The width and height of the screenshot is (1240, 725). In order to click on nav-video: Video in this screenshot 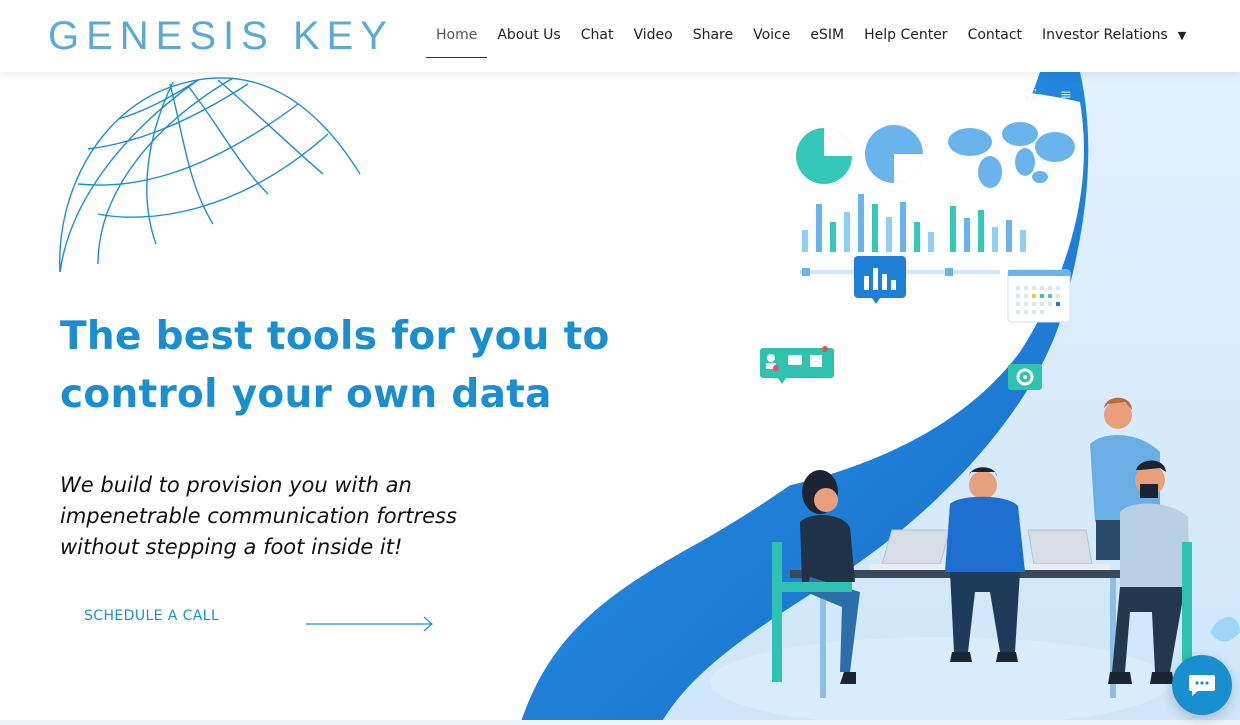, I will do `click(652, 35)`.